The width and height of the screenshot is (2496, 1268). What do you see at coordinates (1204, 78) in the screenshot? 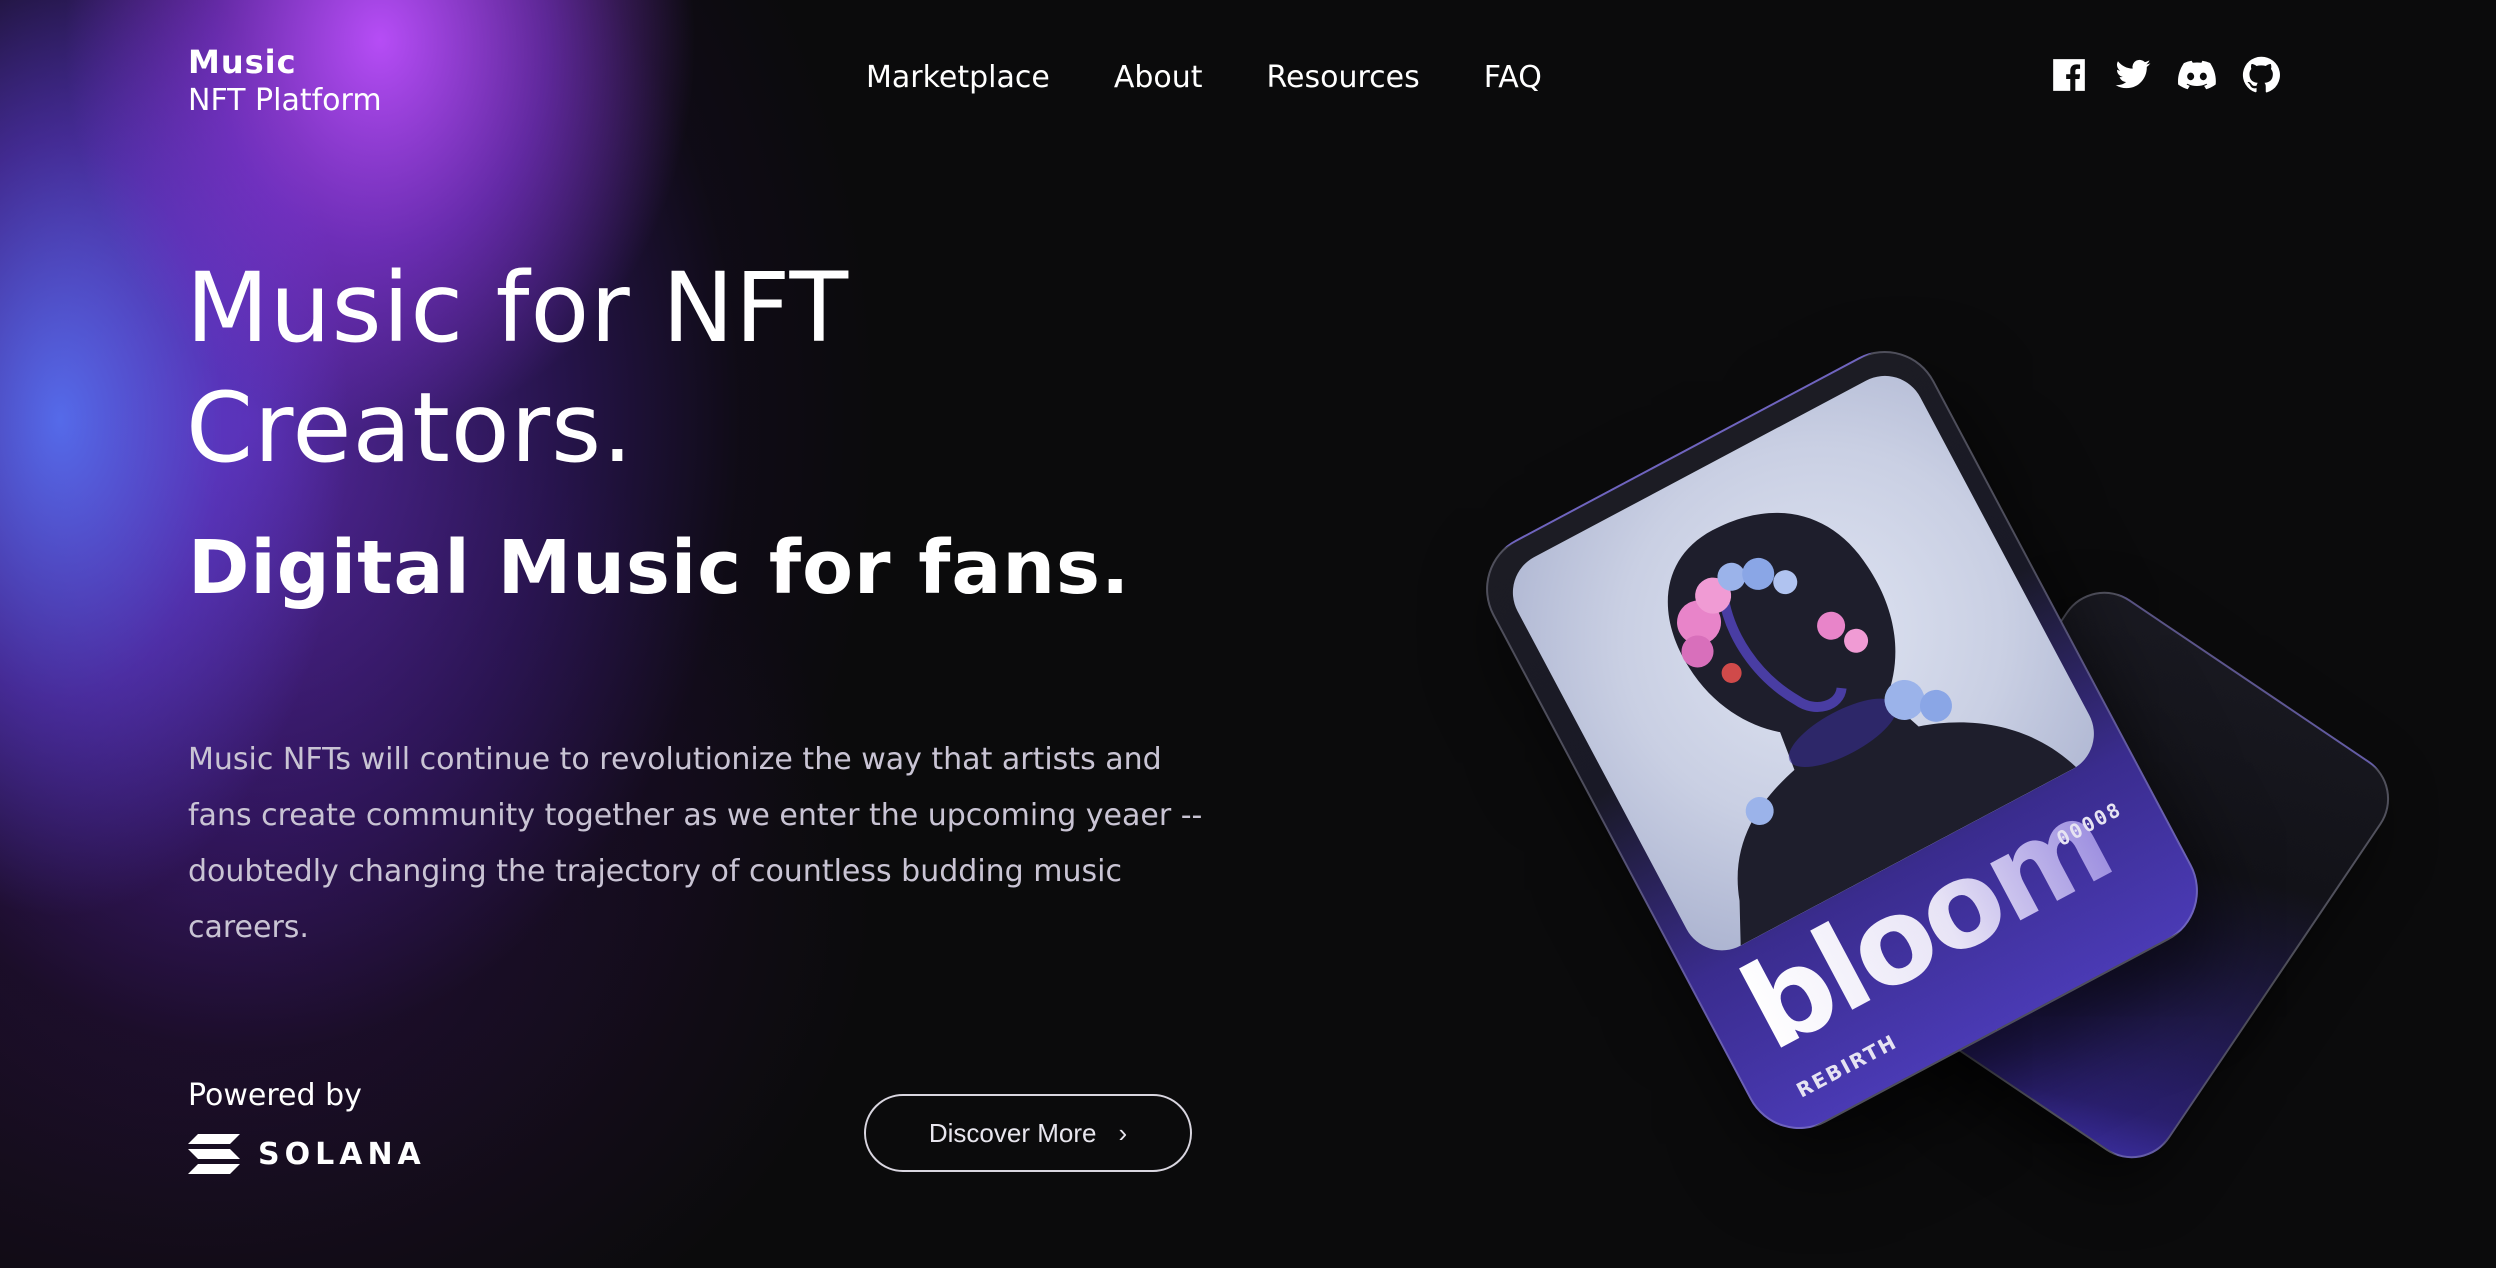
I see `main-nav: Marketplace About Resources FAQ` at bounding box center [1204, 78].